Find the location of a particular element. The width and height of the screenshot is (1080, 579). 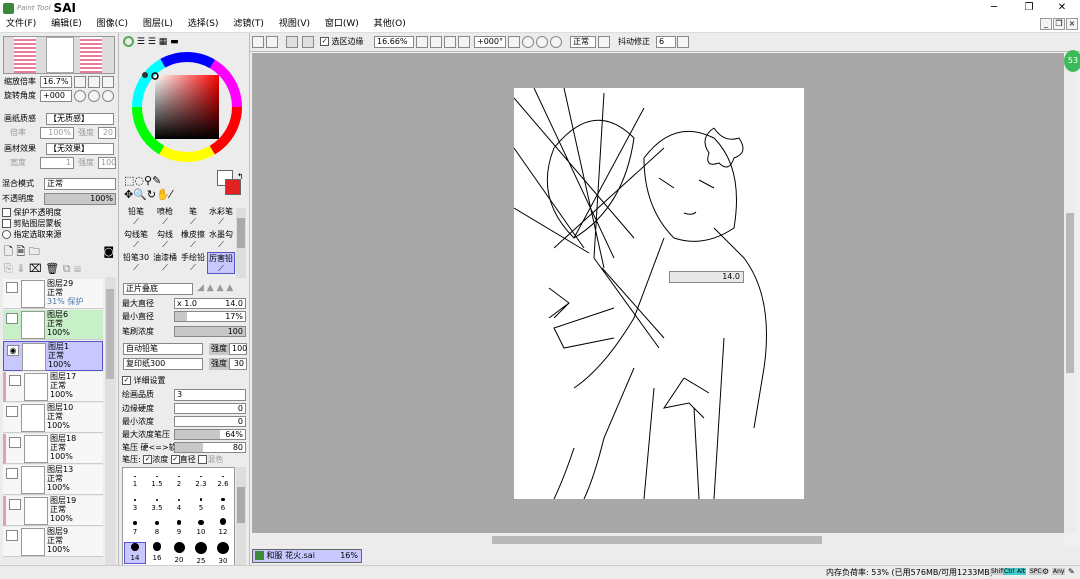

eyedropper-icon: ⁄ is located at coordinates (171, 194).